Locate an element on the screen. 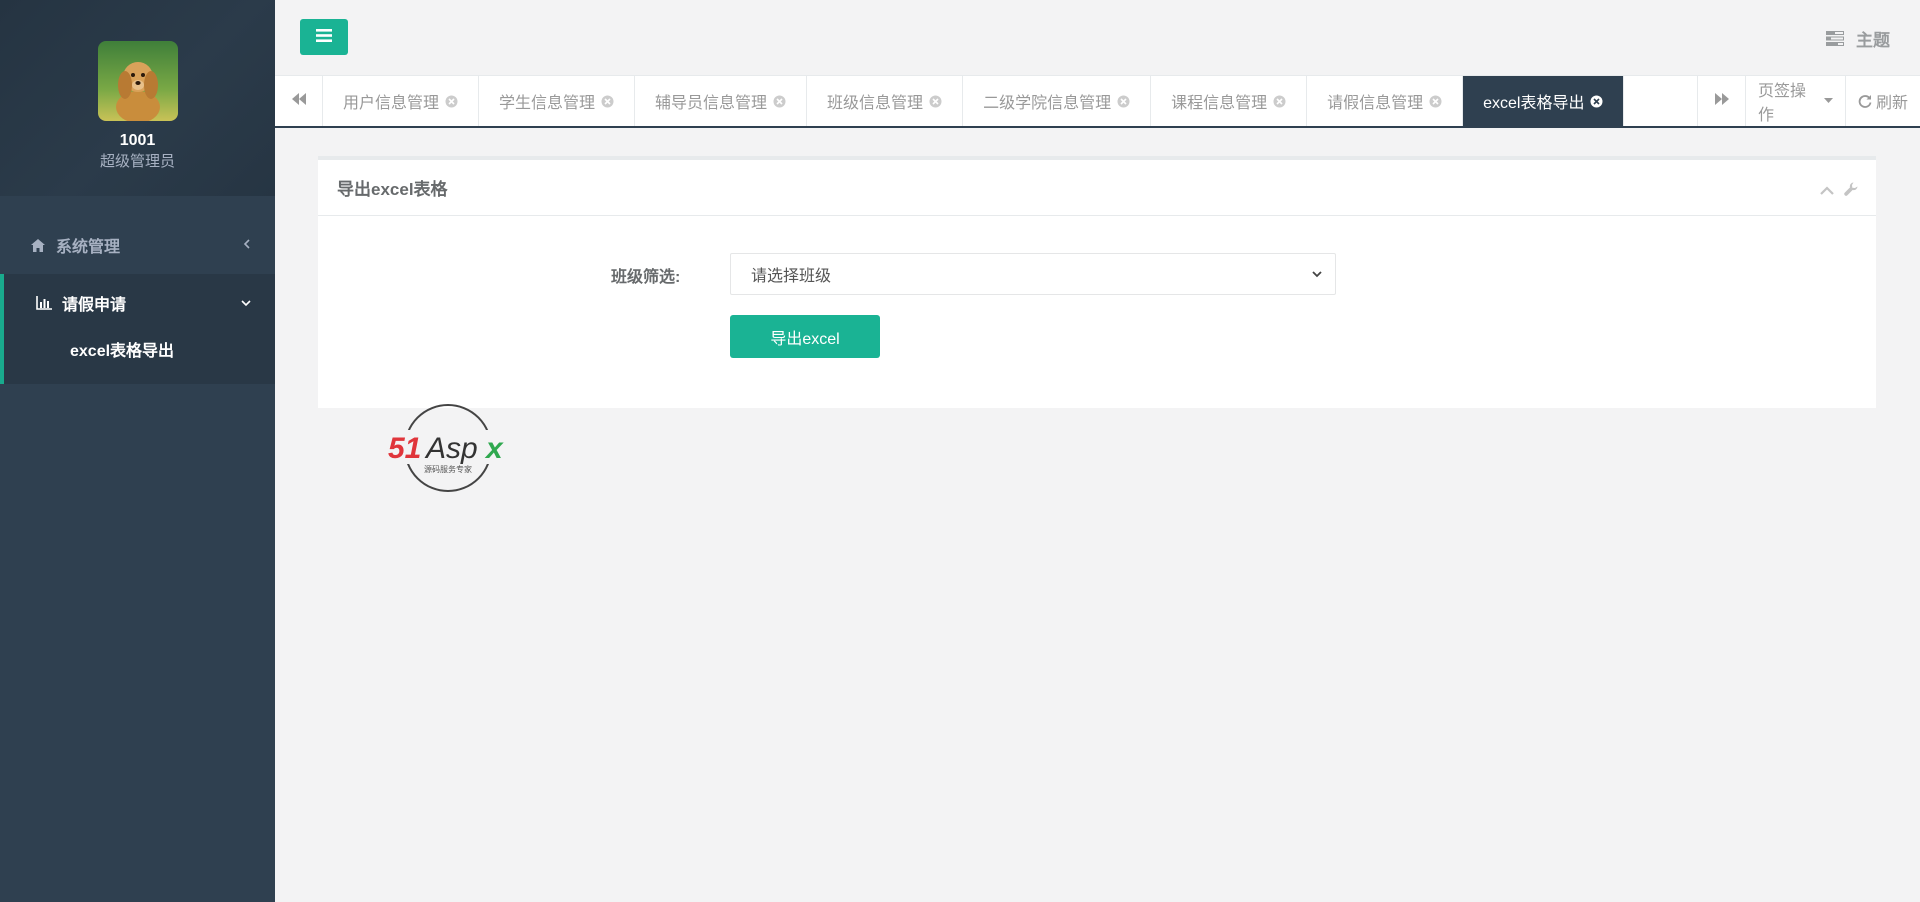 This screenshot has width=1920, height=902. watermark-logo: 51 Asp x 源码服务专家 is located at coordinates (448, 448).